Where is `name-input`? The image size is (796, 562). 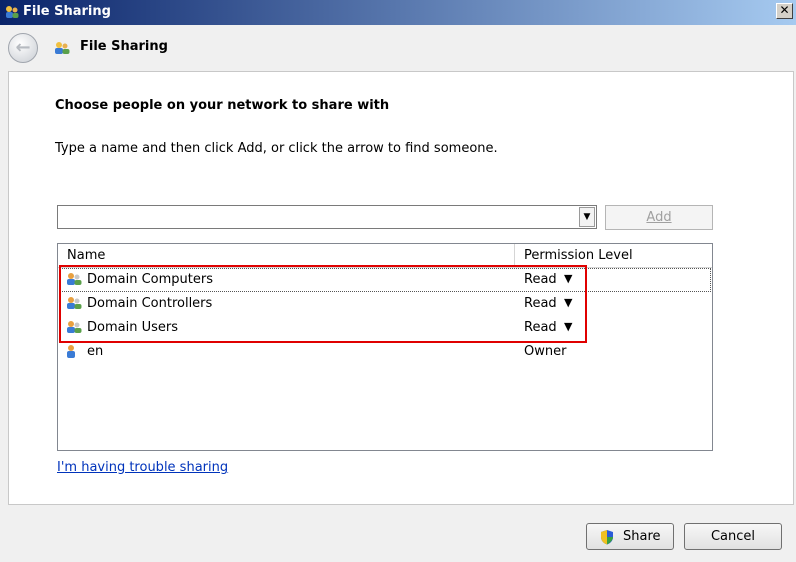 name-input is located at coordinates (327, 217).